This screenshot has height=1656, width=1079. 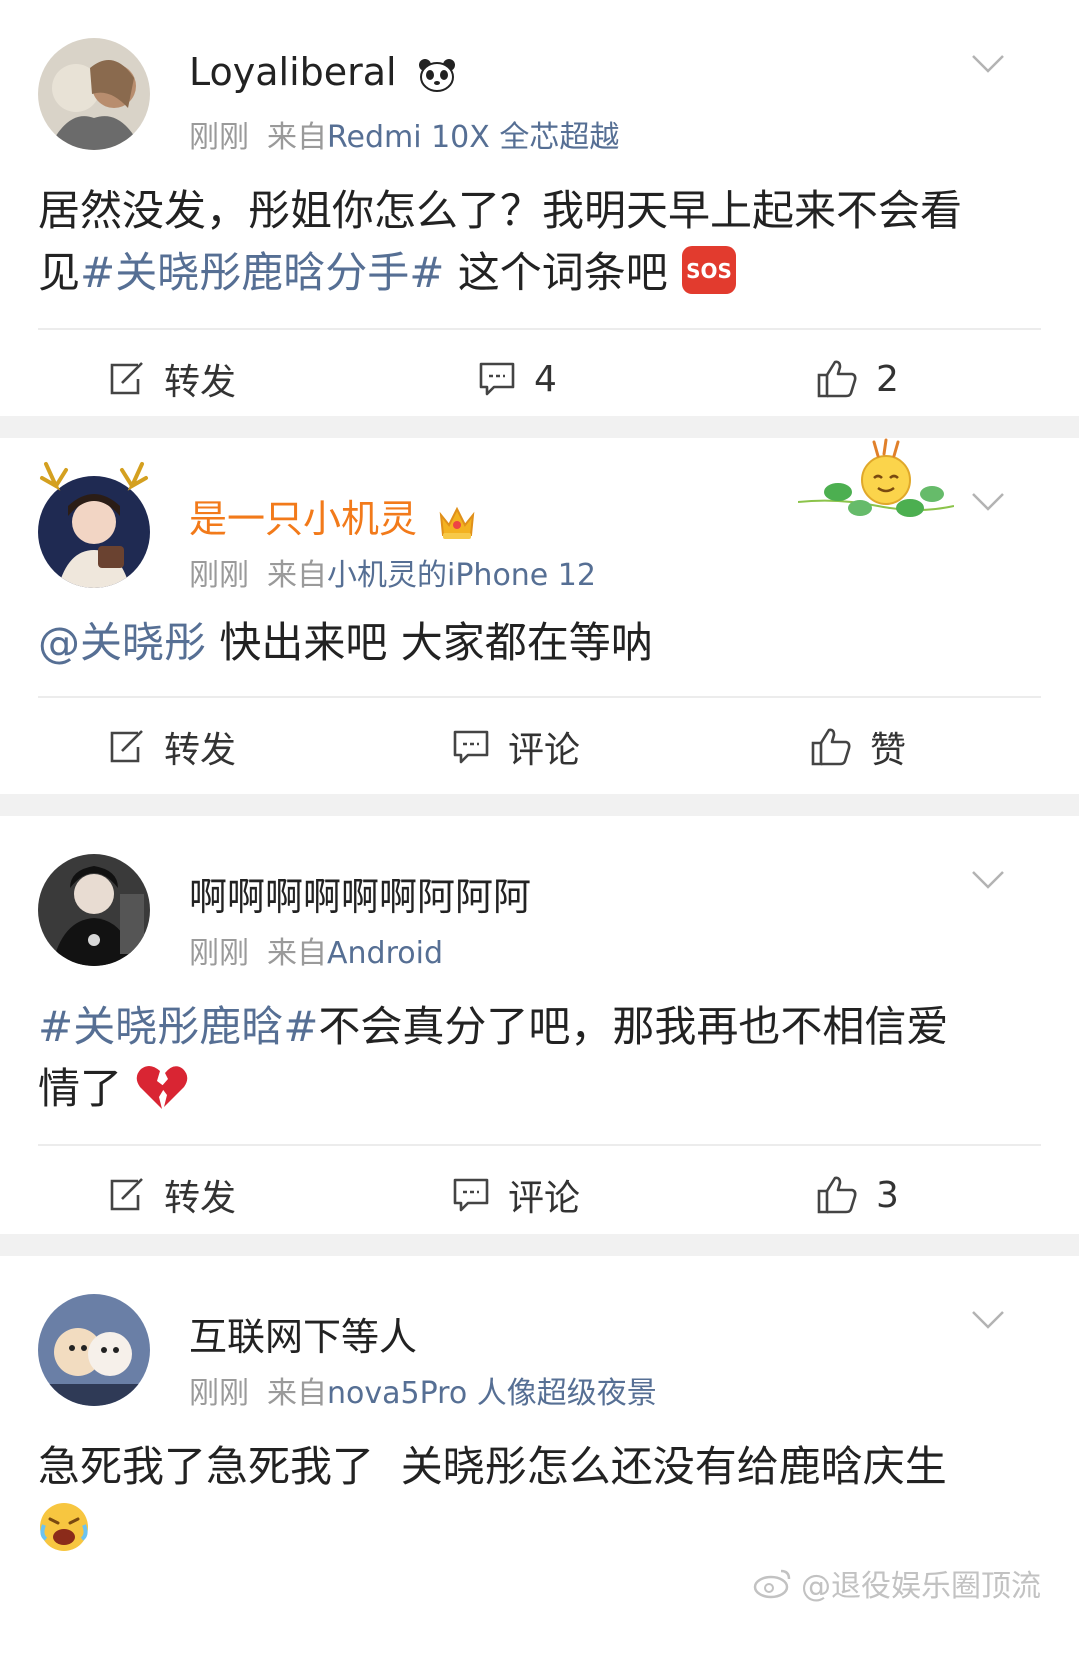 I want to click on content-text: 快出来吧 大家都在等呐, so click(x=429, y=642).